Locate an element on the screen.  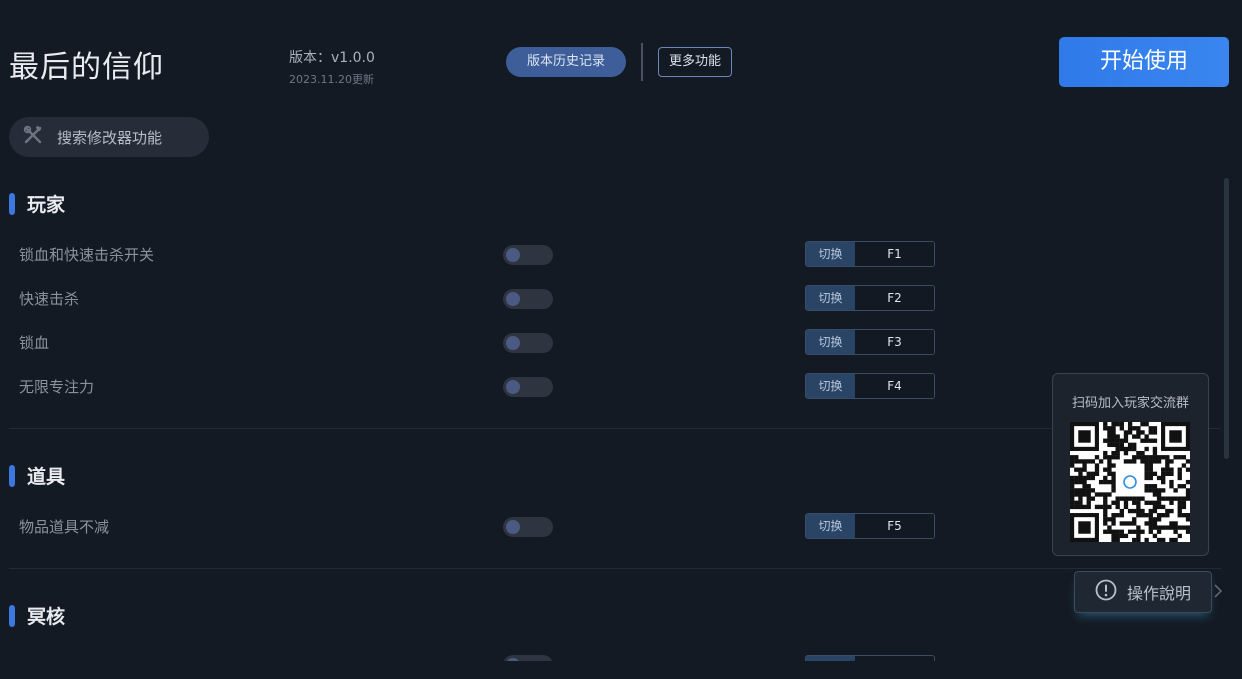
section-header-player: 玩家 is located at coordinates (37, 203).